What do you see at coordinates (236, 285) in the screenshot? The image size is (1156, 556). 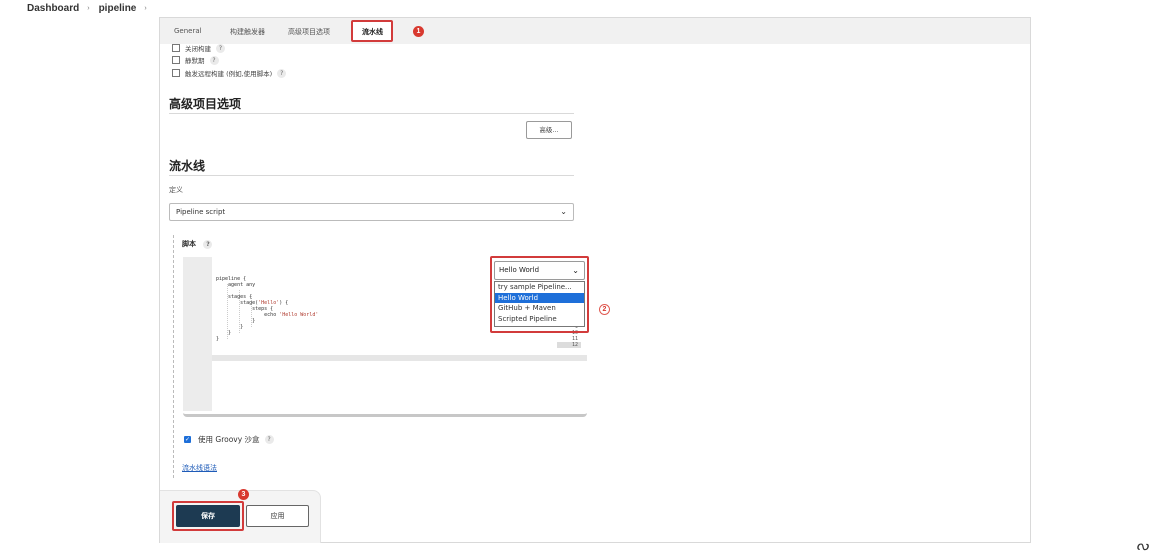 I see `code-line: agent any` at bounding box center [236, 285].